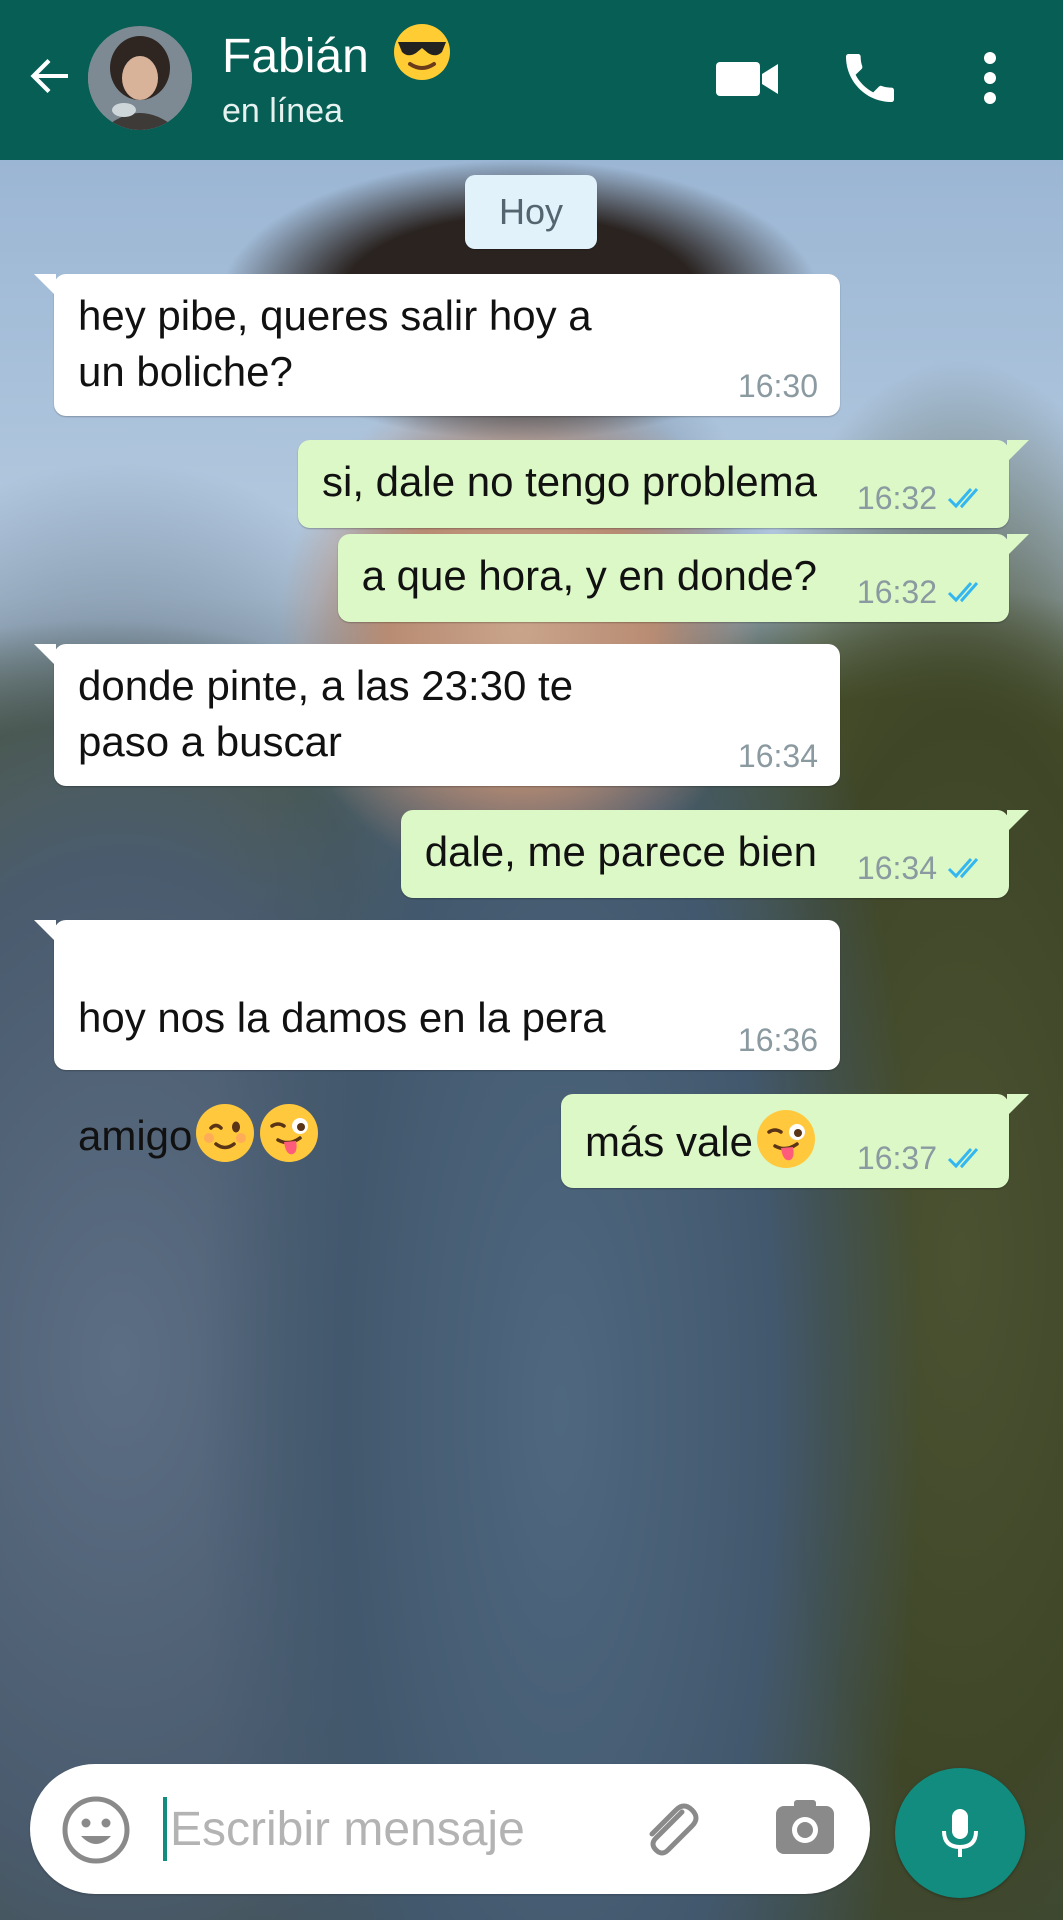 This screenshot has width=1063, height=1920. I want to click on more-options-icon, so click(990, 78).